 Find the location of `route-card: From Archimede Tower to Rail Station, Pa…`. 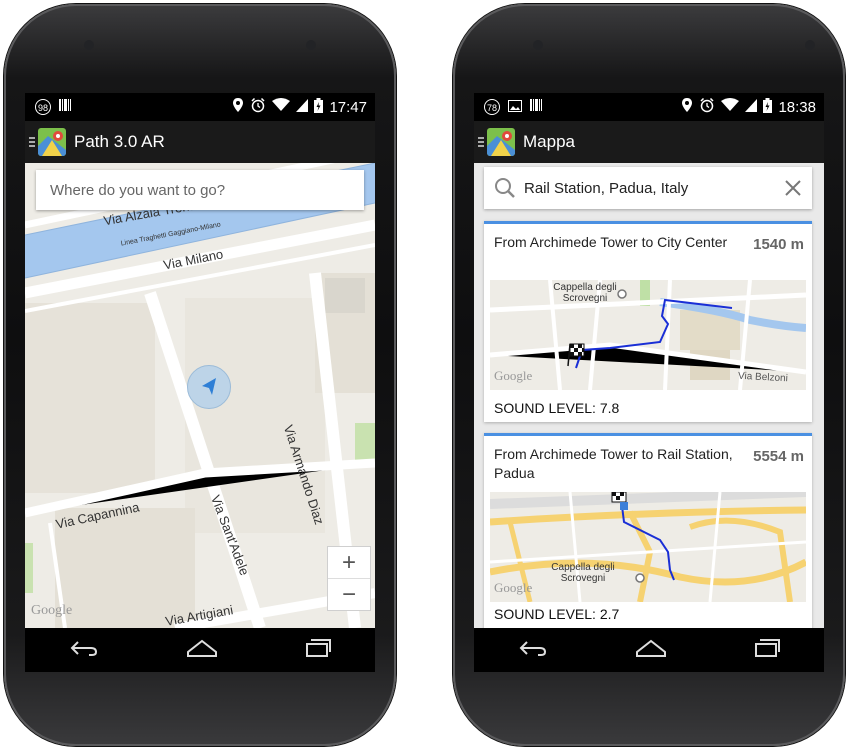

route-card: From Archimede Tower to Rail Station, Pa… is located at coordinates (648, 530).